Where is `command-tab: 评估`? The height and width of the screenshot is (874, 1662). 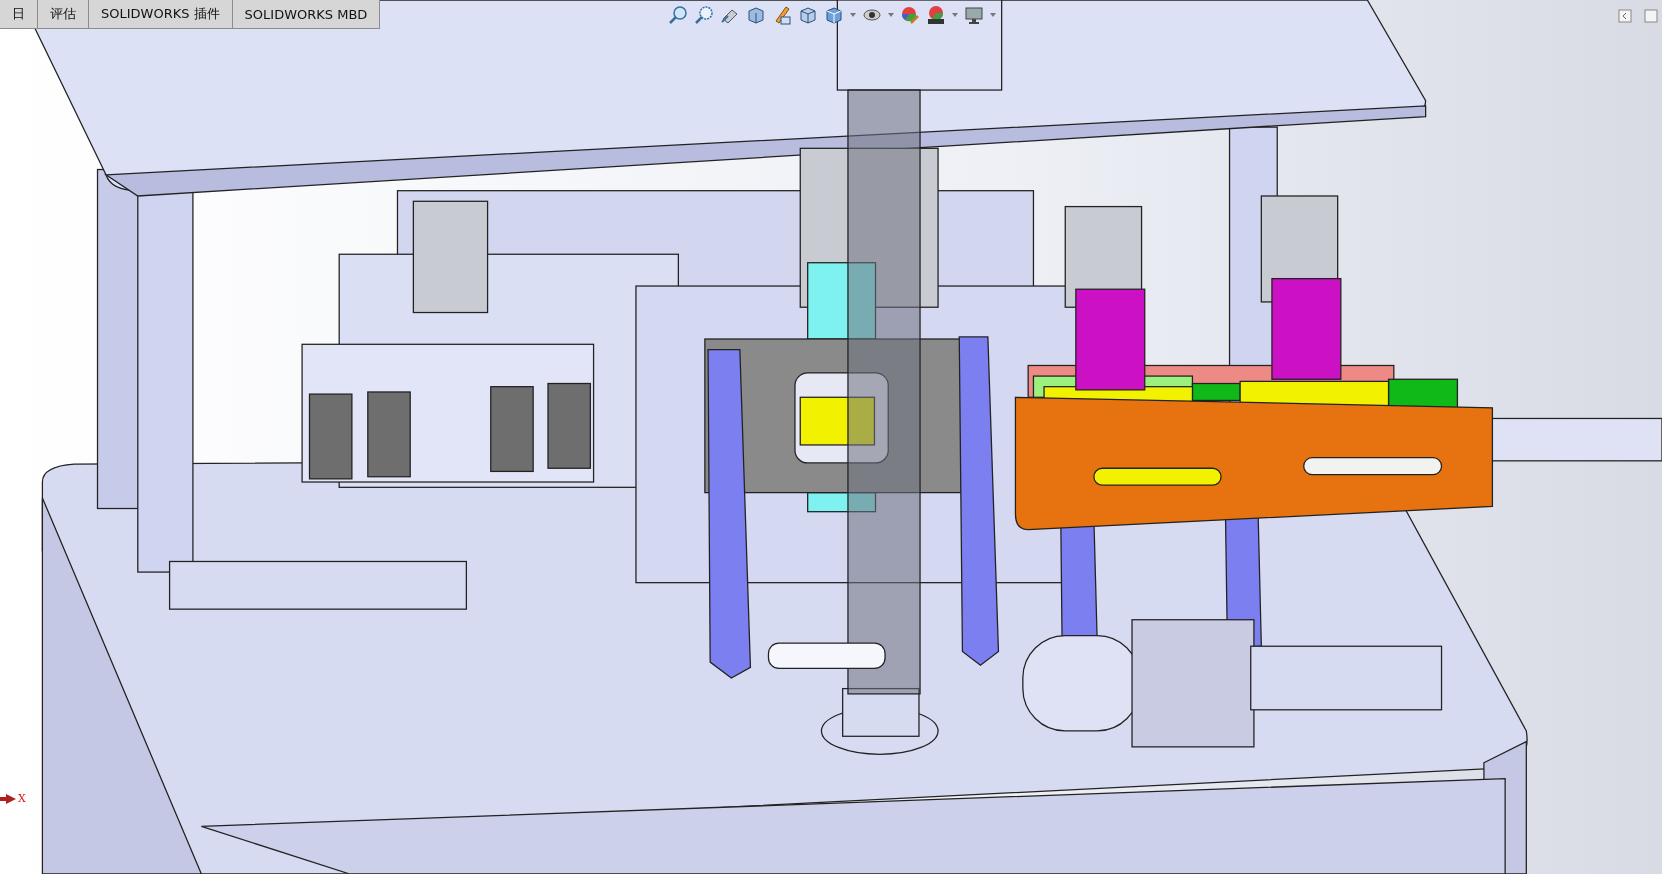 command-tab: 评估 is located at coordinates (63, 14).